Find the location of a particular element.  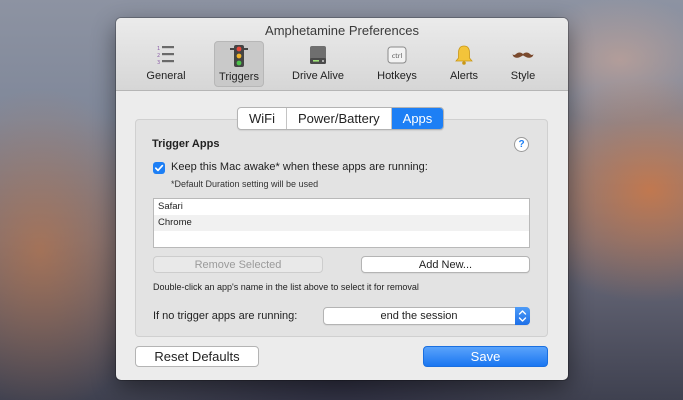

help-button: ? is located at coordinates (521, 144).